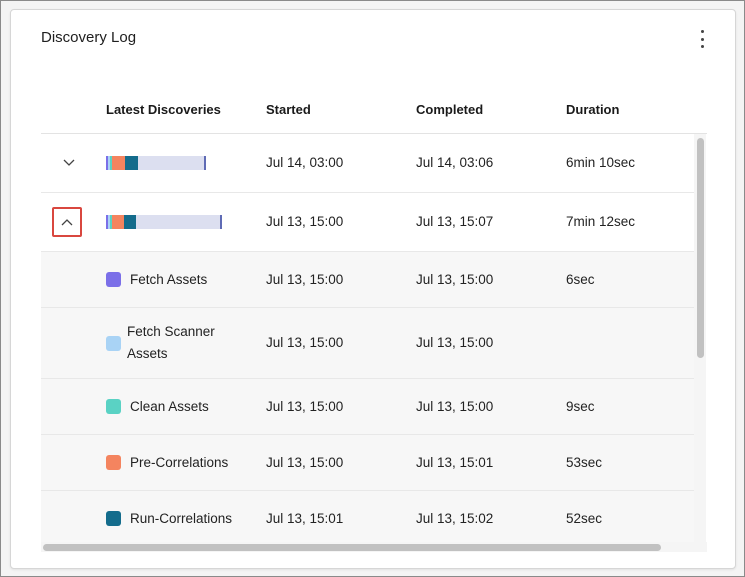  I want to click on started-cell: Jul 13, 15:01, so click(305, 518).